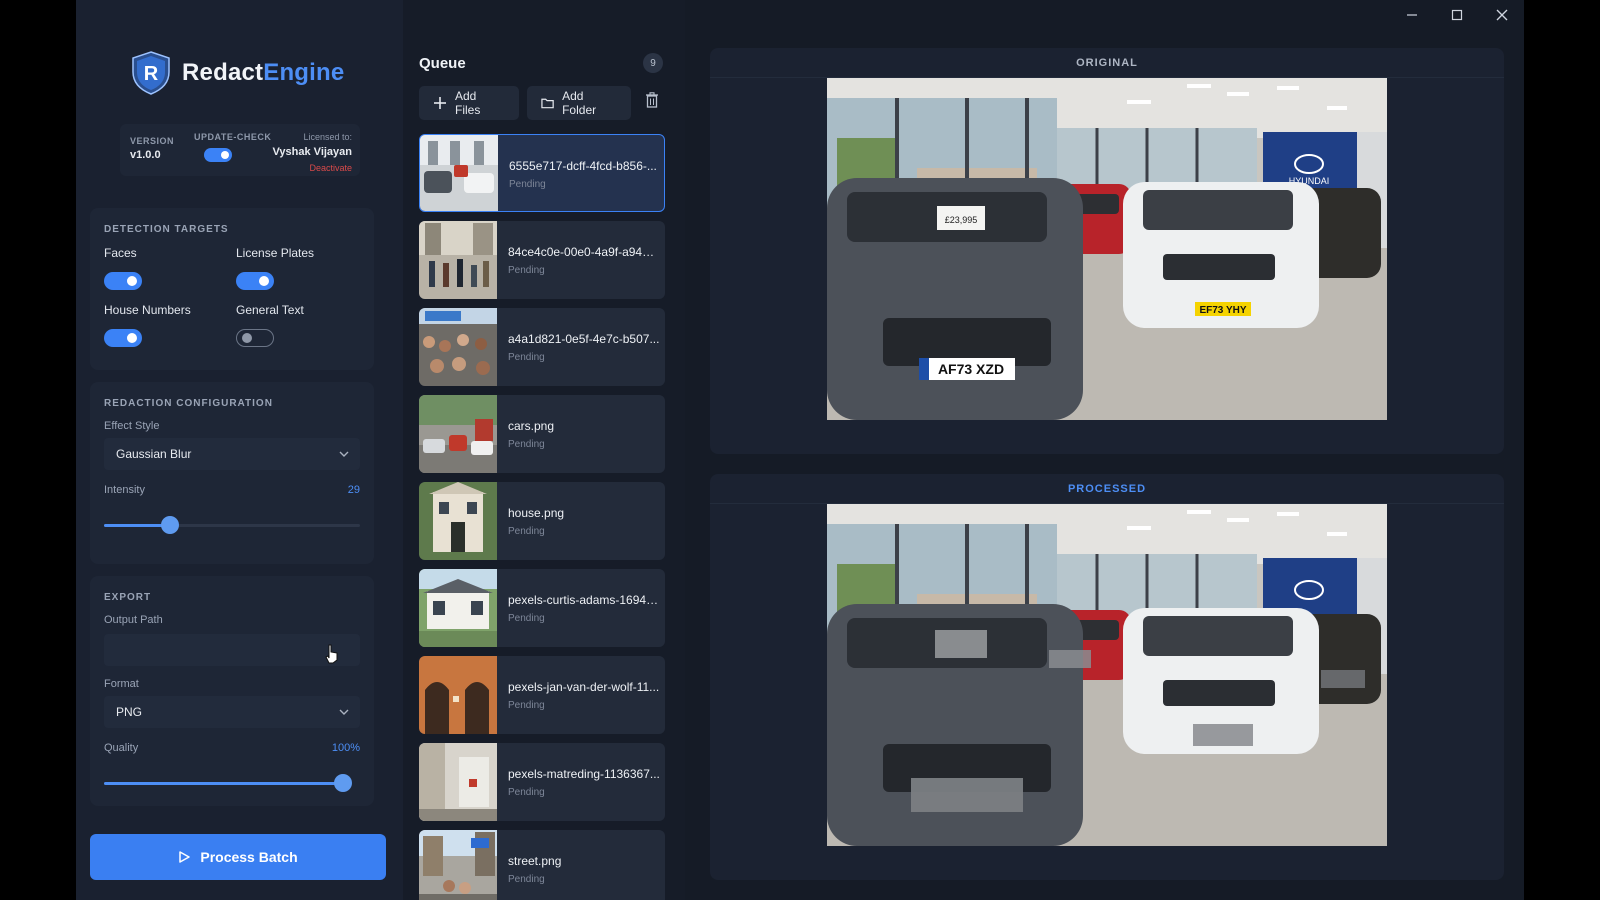 The image size is (1600, 900). Describe the element at coordinates (233, 137) in the screenshot. I see `update-check-label: UPDATE-CHECK` at that location.